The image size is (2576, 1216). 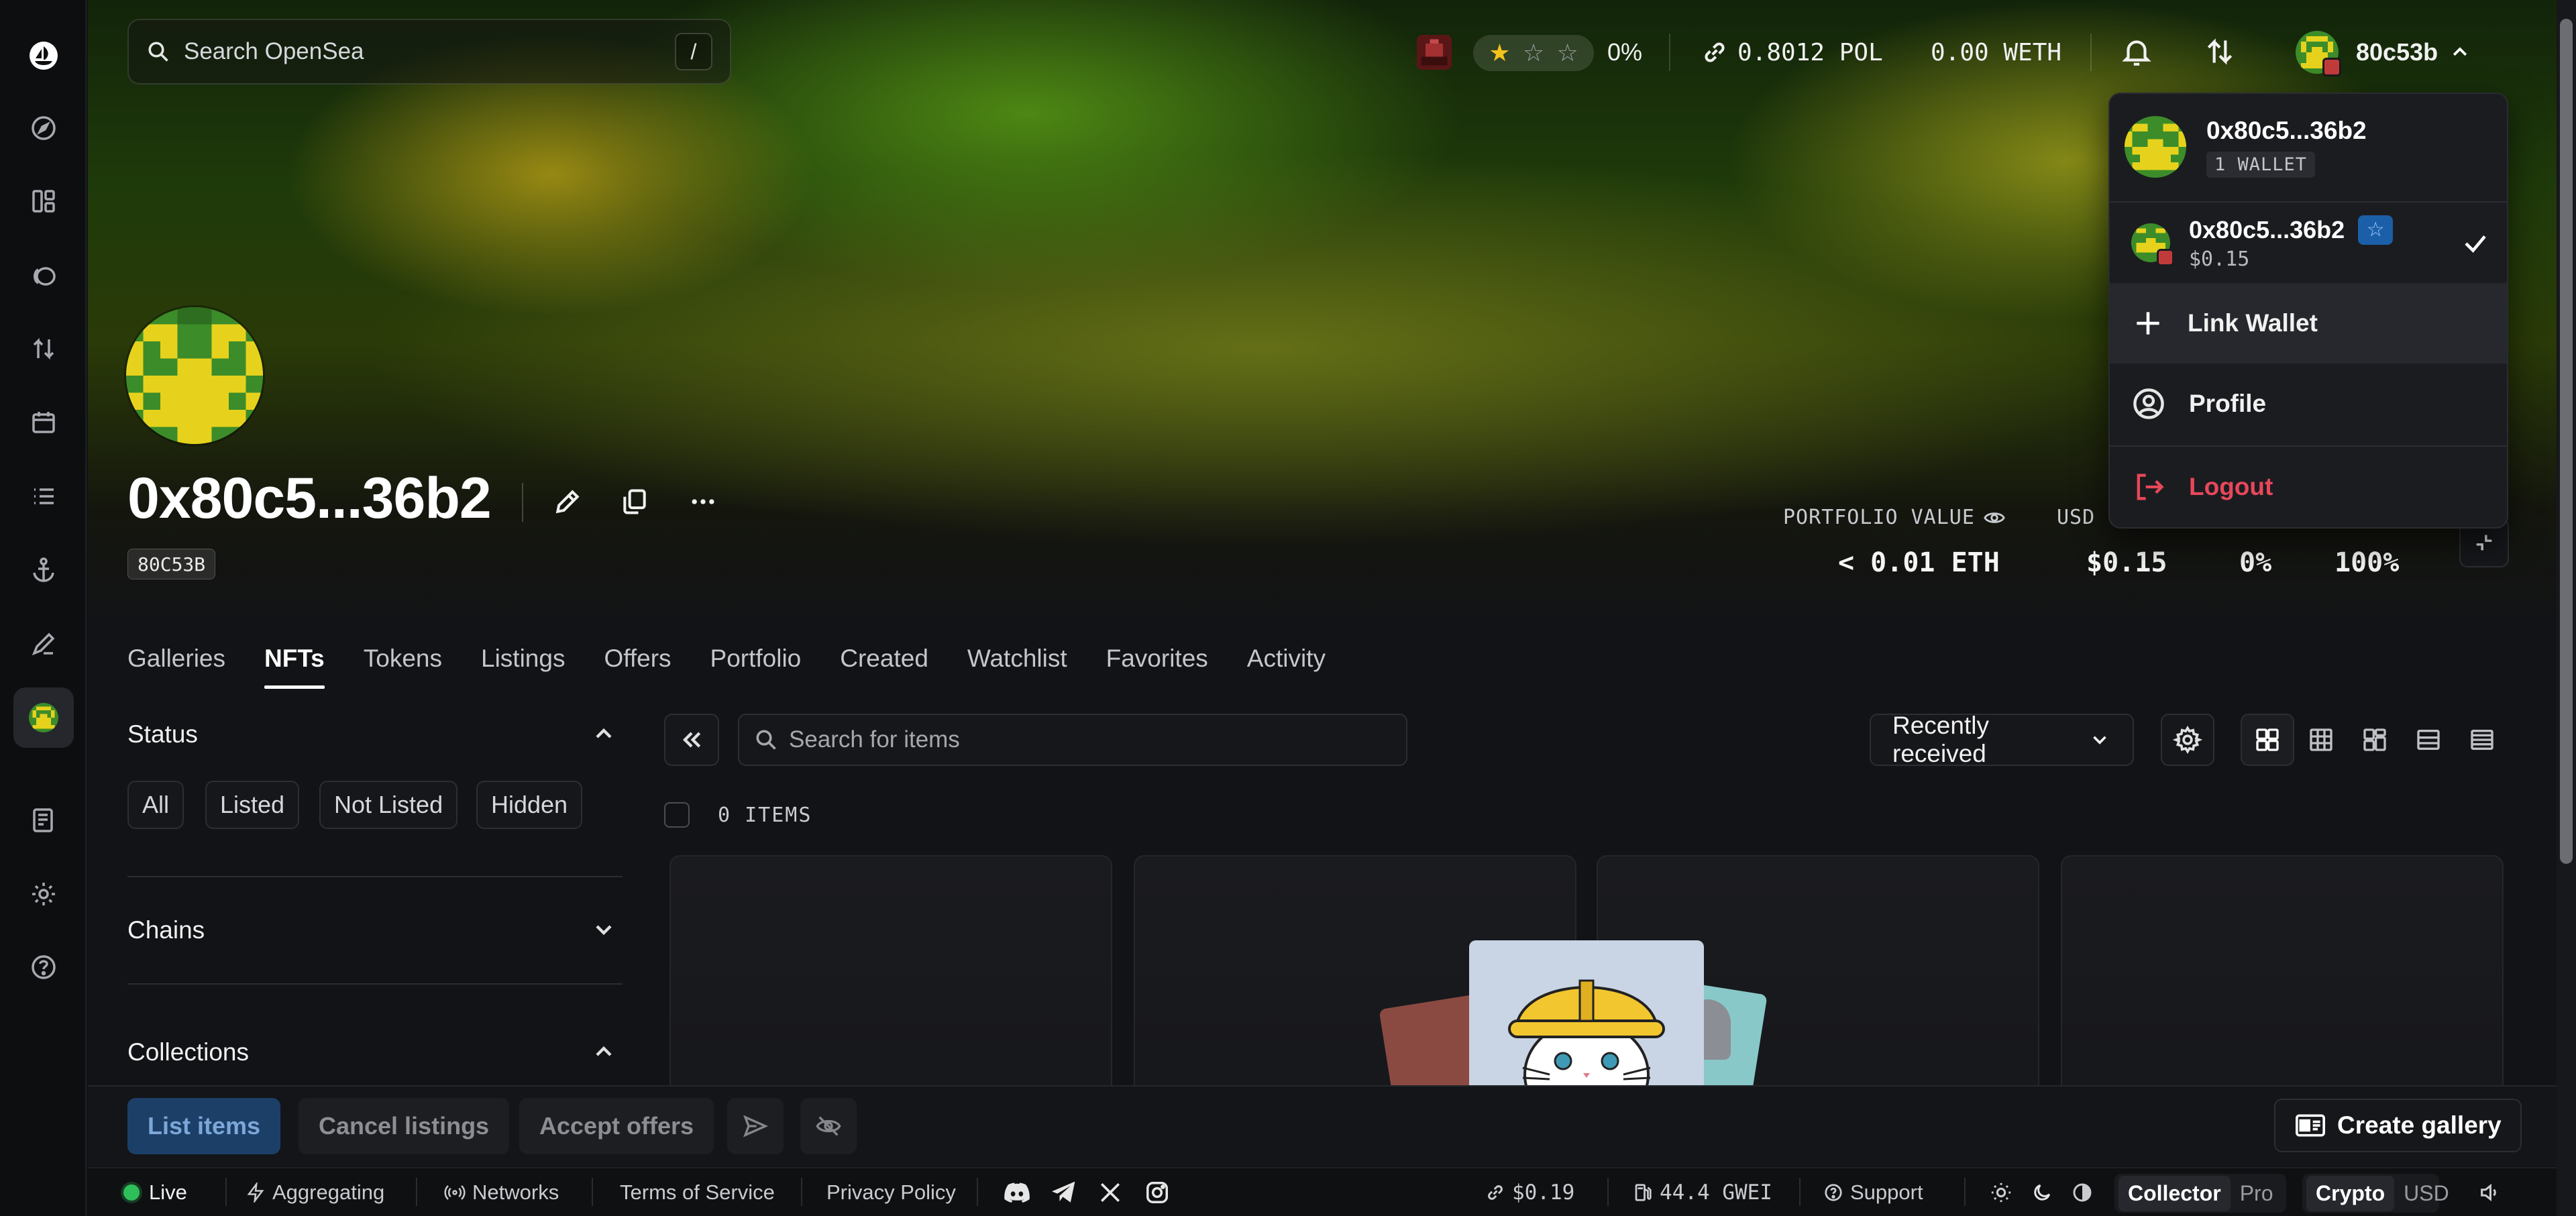 What do you see at coordinates (43, 644) in the screenshot?
I see `create-icon` at bounding box center [43, 644].